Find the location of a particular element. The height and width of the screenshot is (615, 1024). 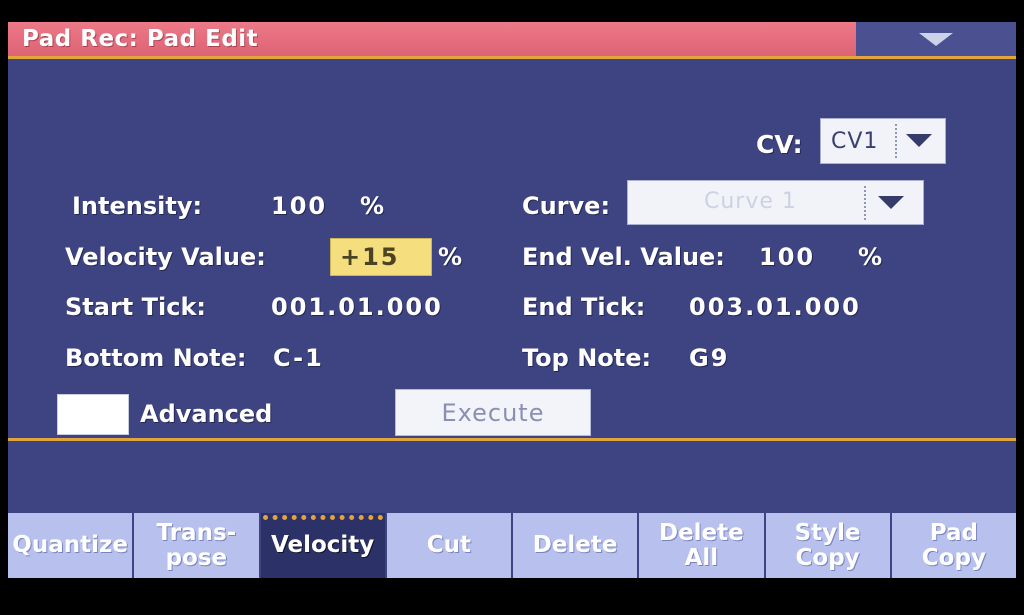

tab-label: Velocity is located at coordinates (322, 545).